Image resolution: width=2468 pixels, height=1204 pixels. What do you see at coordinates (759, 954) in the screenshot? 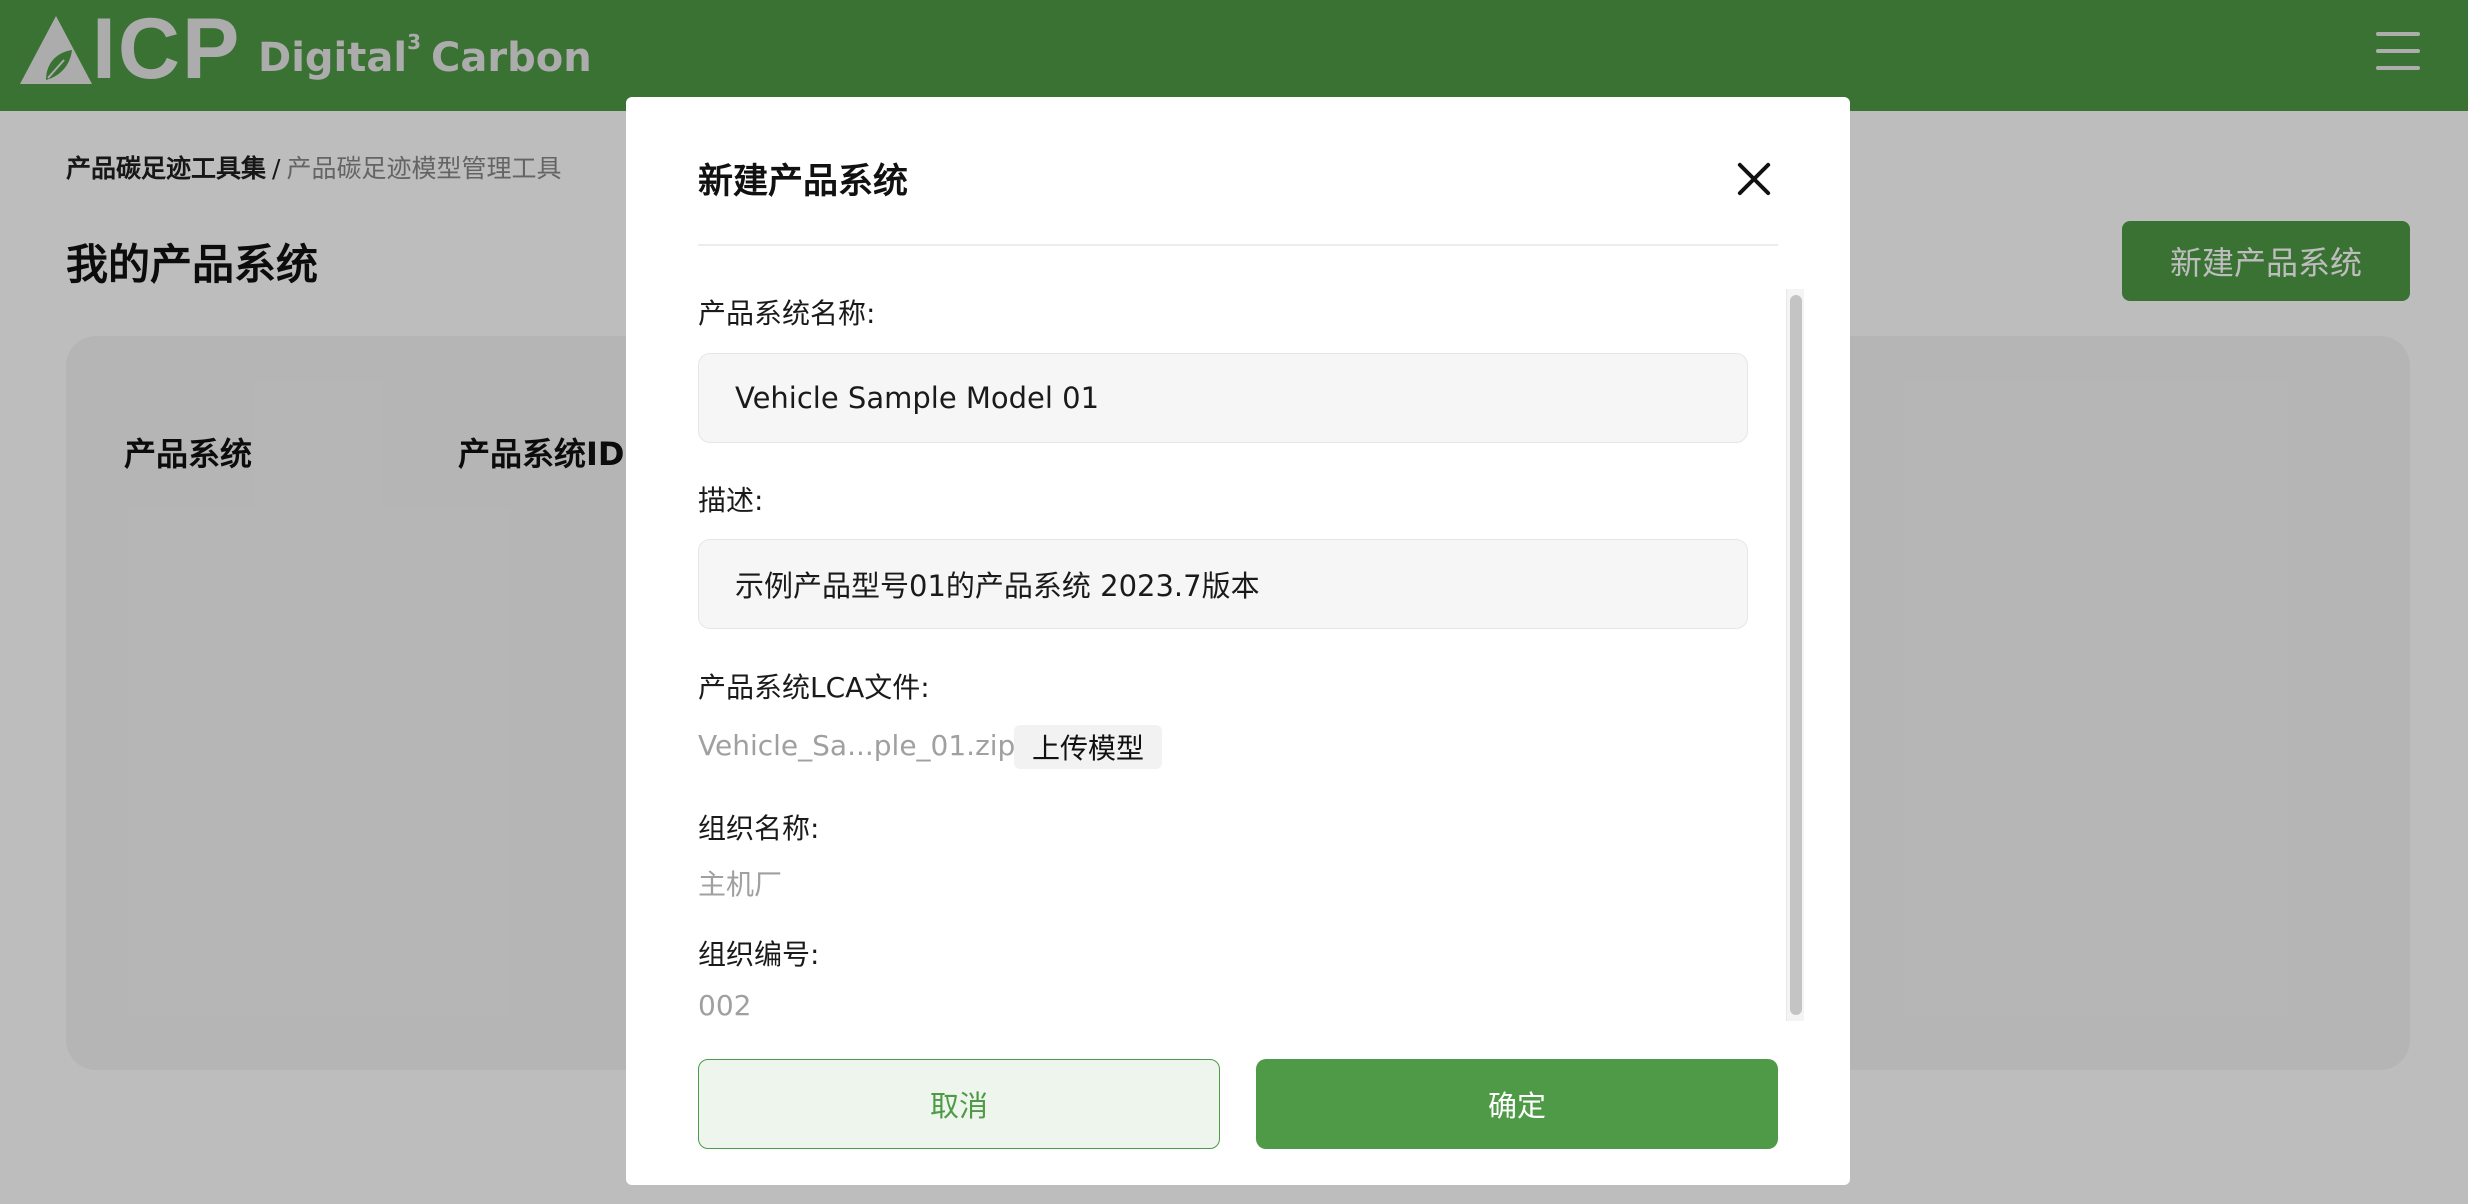
I see `organization-id-label: 组织编号:` at bounding box center [759, 954].